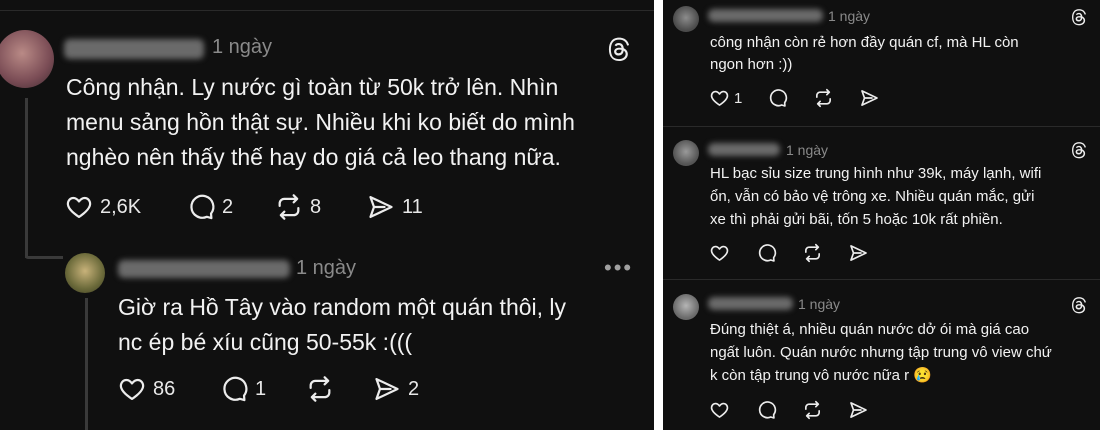 Image resolution: width=1100 pixels, height=430 pixels. I want to click on thread-line, so click(26, 178).